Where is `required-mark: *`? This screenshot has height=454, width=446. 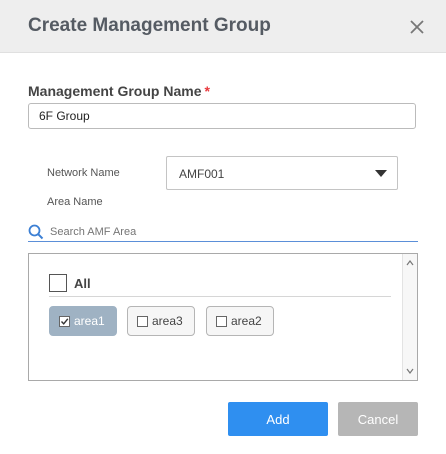 required-mark: * is located at coordinates (207, 91).